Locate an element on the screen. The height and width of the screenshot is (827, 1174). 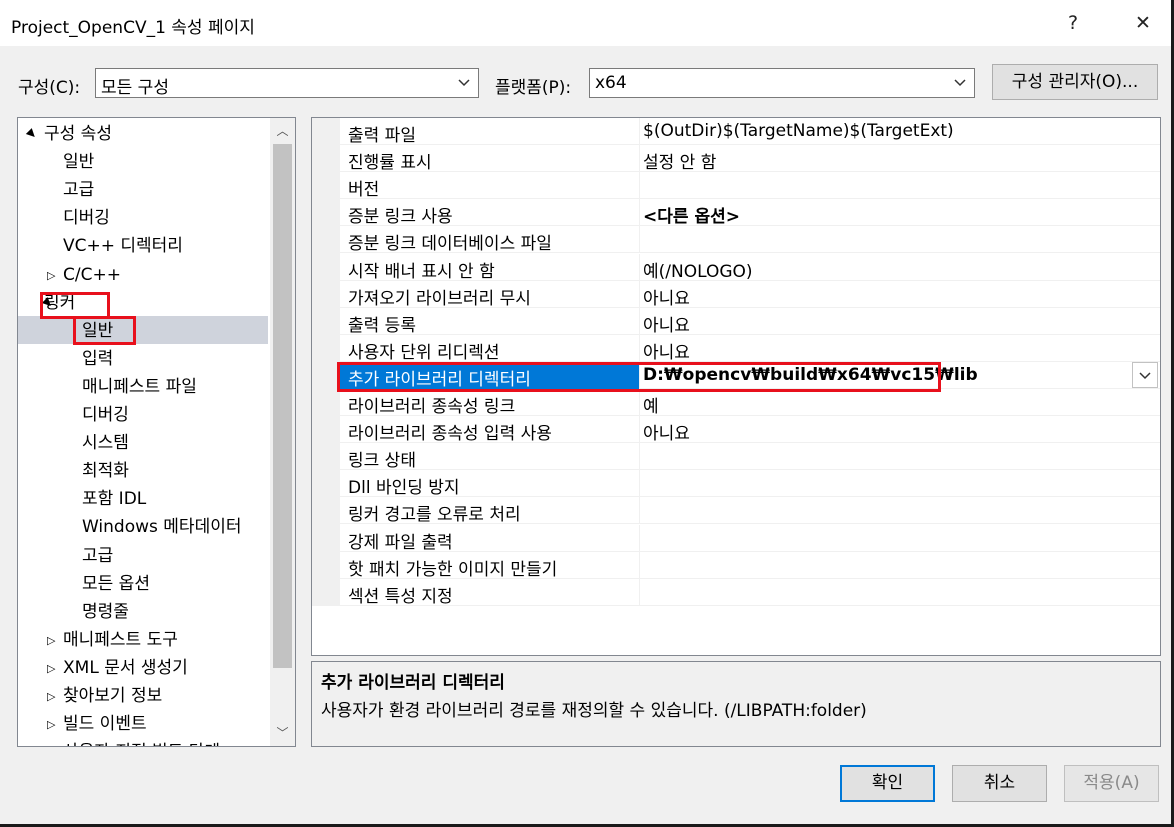
property-name: 링커 경고를 오류로 처리 is located at coordinates (434, 515).